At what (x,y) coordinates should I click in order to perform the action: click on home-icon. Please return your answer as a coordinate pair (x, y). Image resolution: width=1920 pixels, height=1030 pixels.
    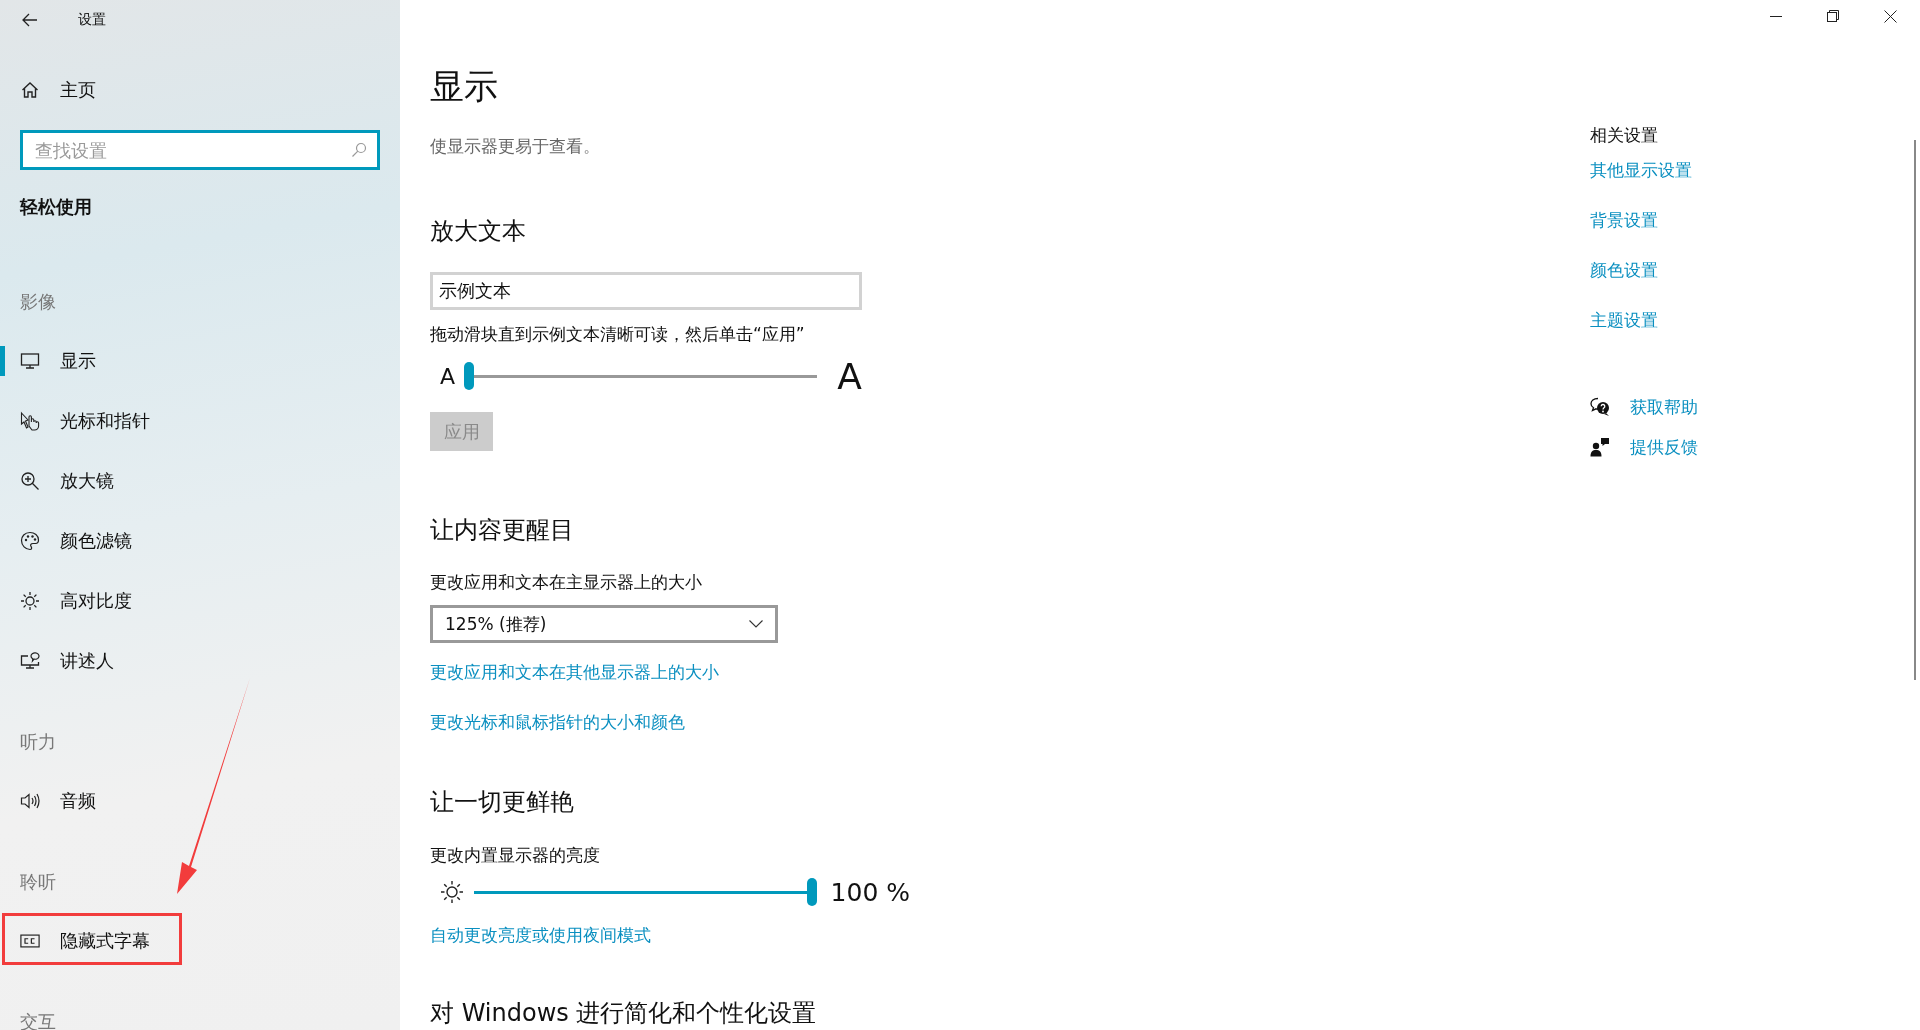
    Looking at the image, I should click on (30, 90).